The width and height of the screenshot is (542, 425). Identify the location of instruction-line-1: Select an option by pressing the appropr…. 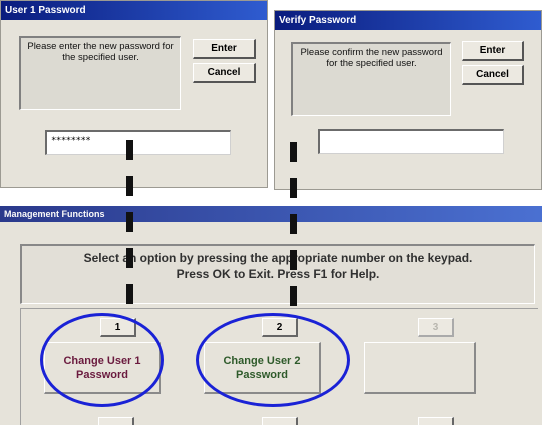
(278, 258).